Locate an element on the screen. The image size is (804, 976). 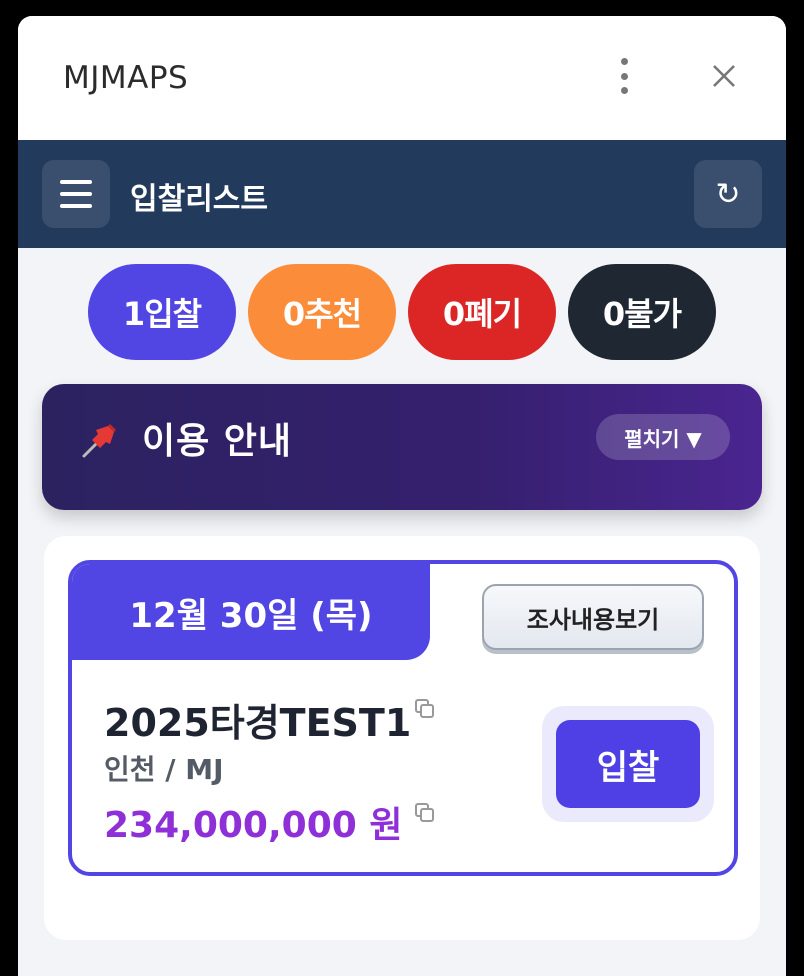
region-text: 인천 / MJ is located at coordinates (164, 769).